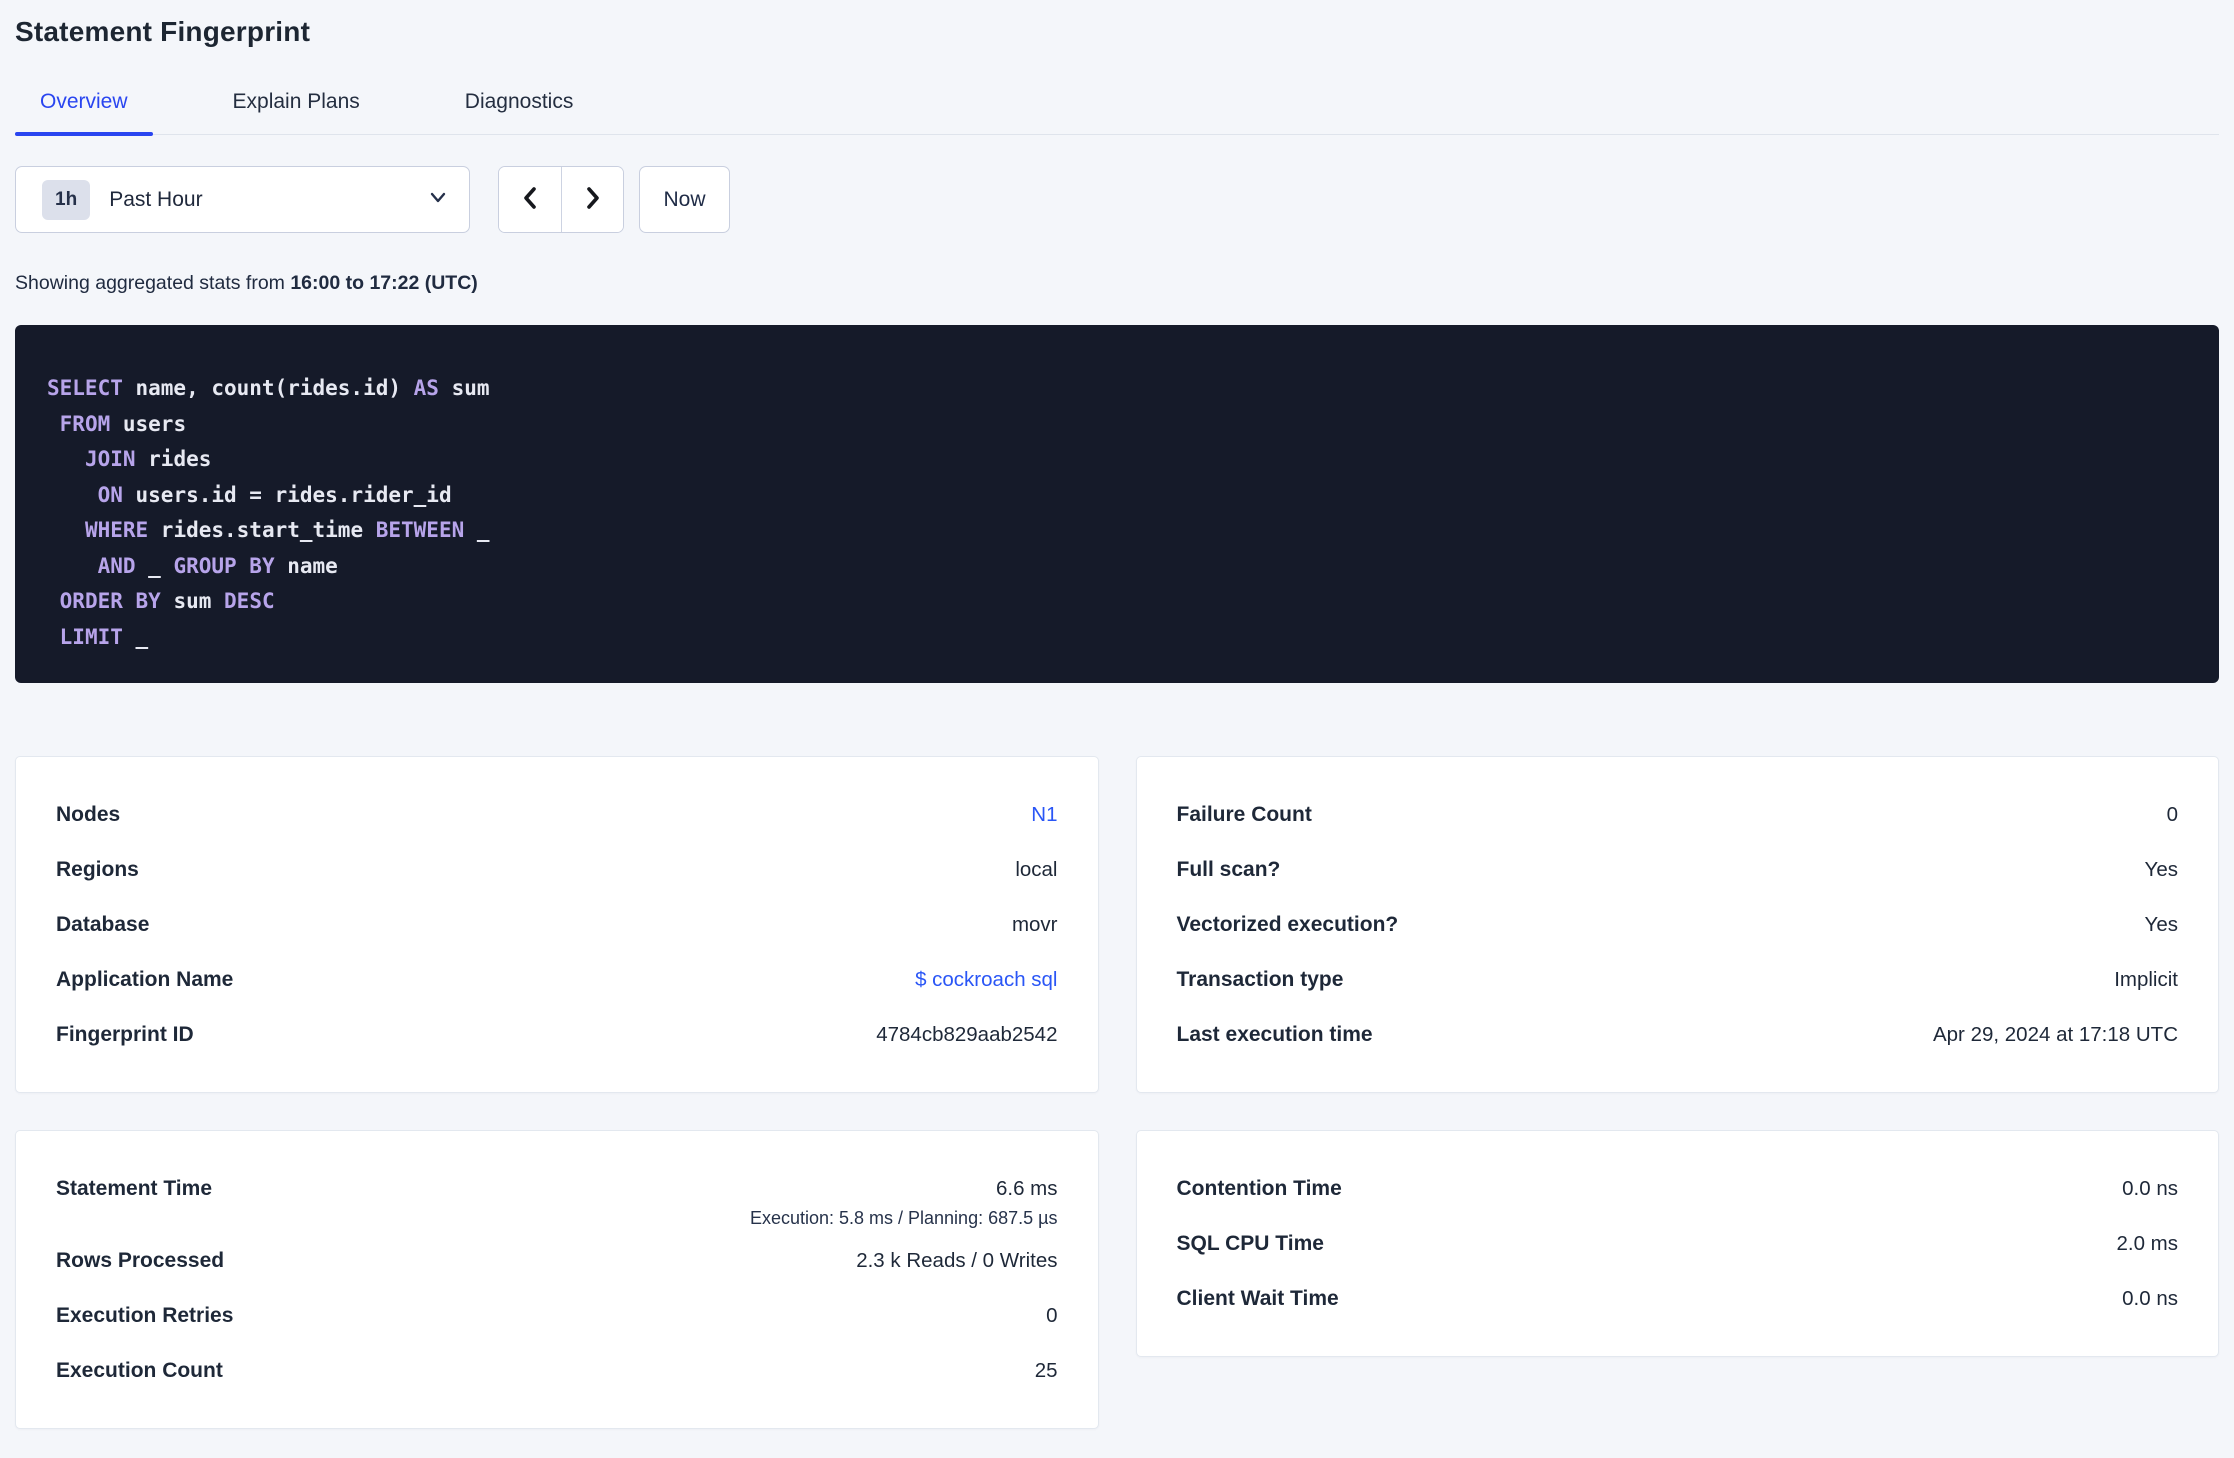 The height and width of the screenshot is (1458, 2234). Describe the element at coordinates (1678, 1298) in the screenshot. I see `kv-row: Client Wait Time 0.0 ns` at that location.